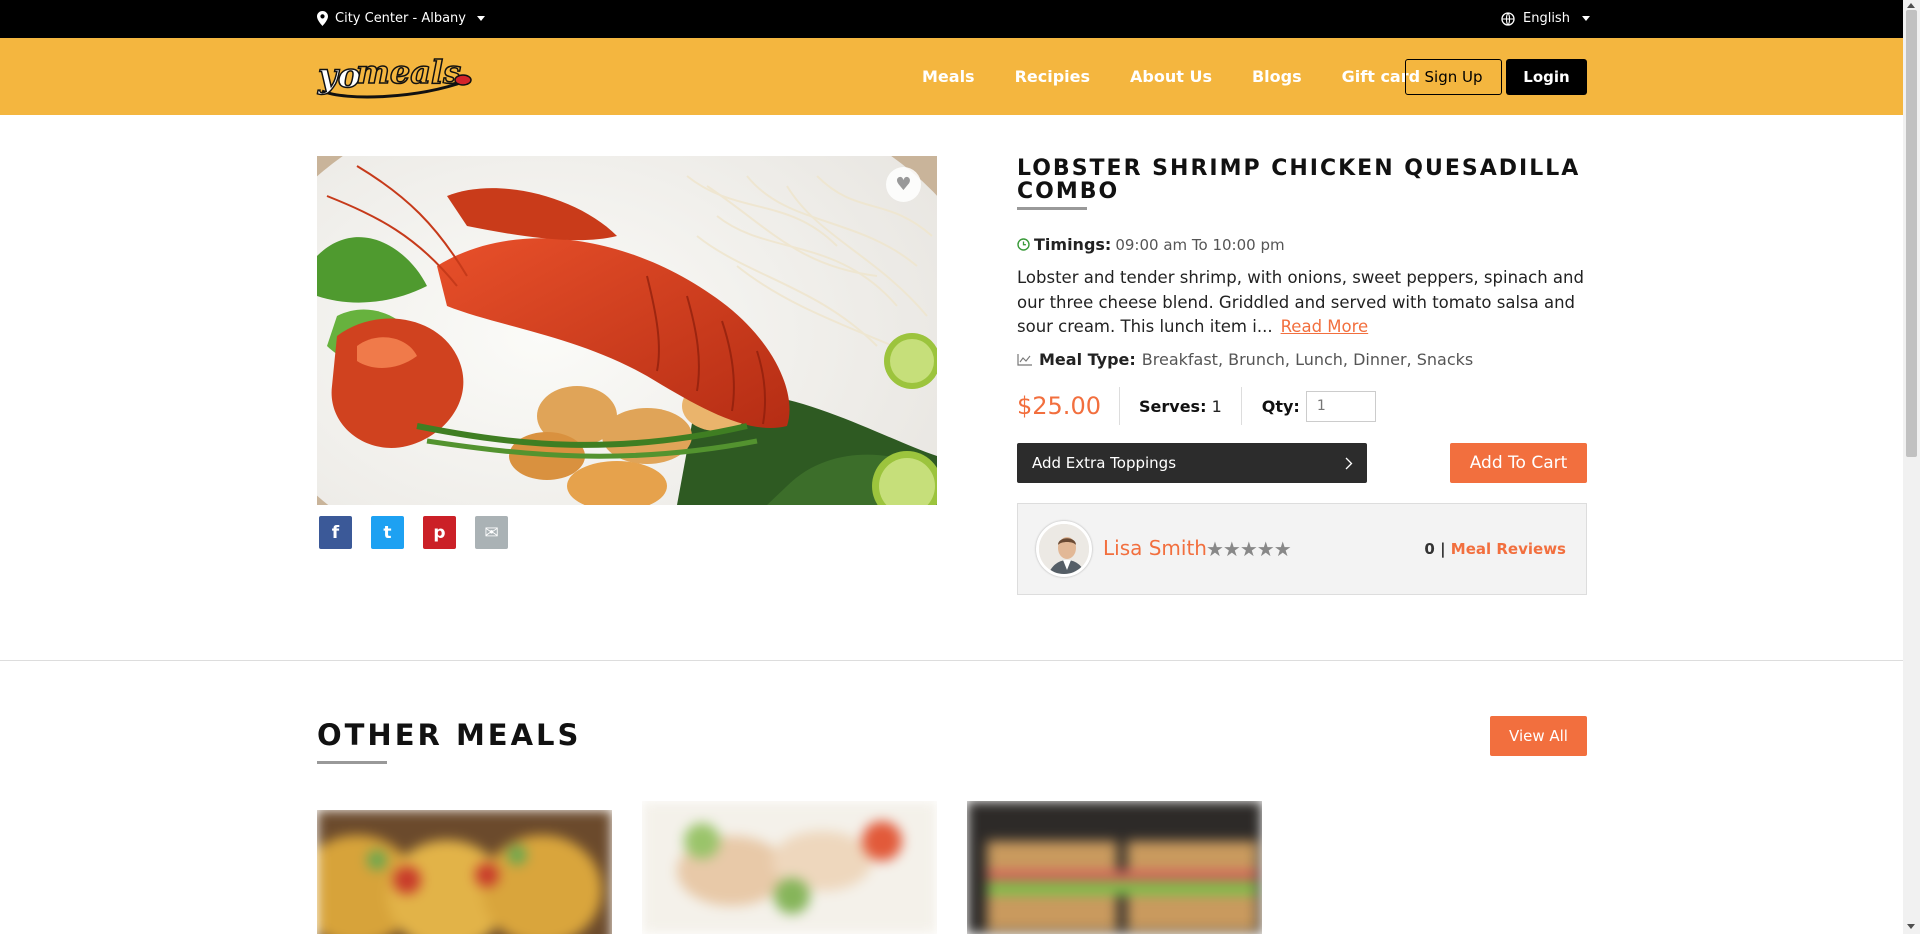 This screenshot has height=934, width=1920. Describe the element at coordinates (1325, 326) in the screenshot. I see `read-more-link: Read More` at that location.